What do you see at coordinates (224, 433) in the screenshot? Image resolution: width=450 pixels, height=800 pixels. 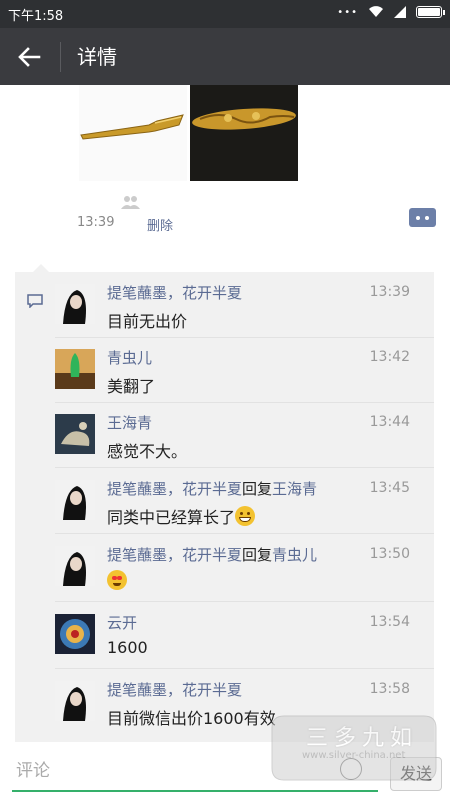 I see `comment-row: 王海青 13:44 感觉不大。` at bounding box center [224, 433].